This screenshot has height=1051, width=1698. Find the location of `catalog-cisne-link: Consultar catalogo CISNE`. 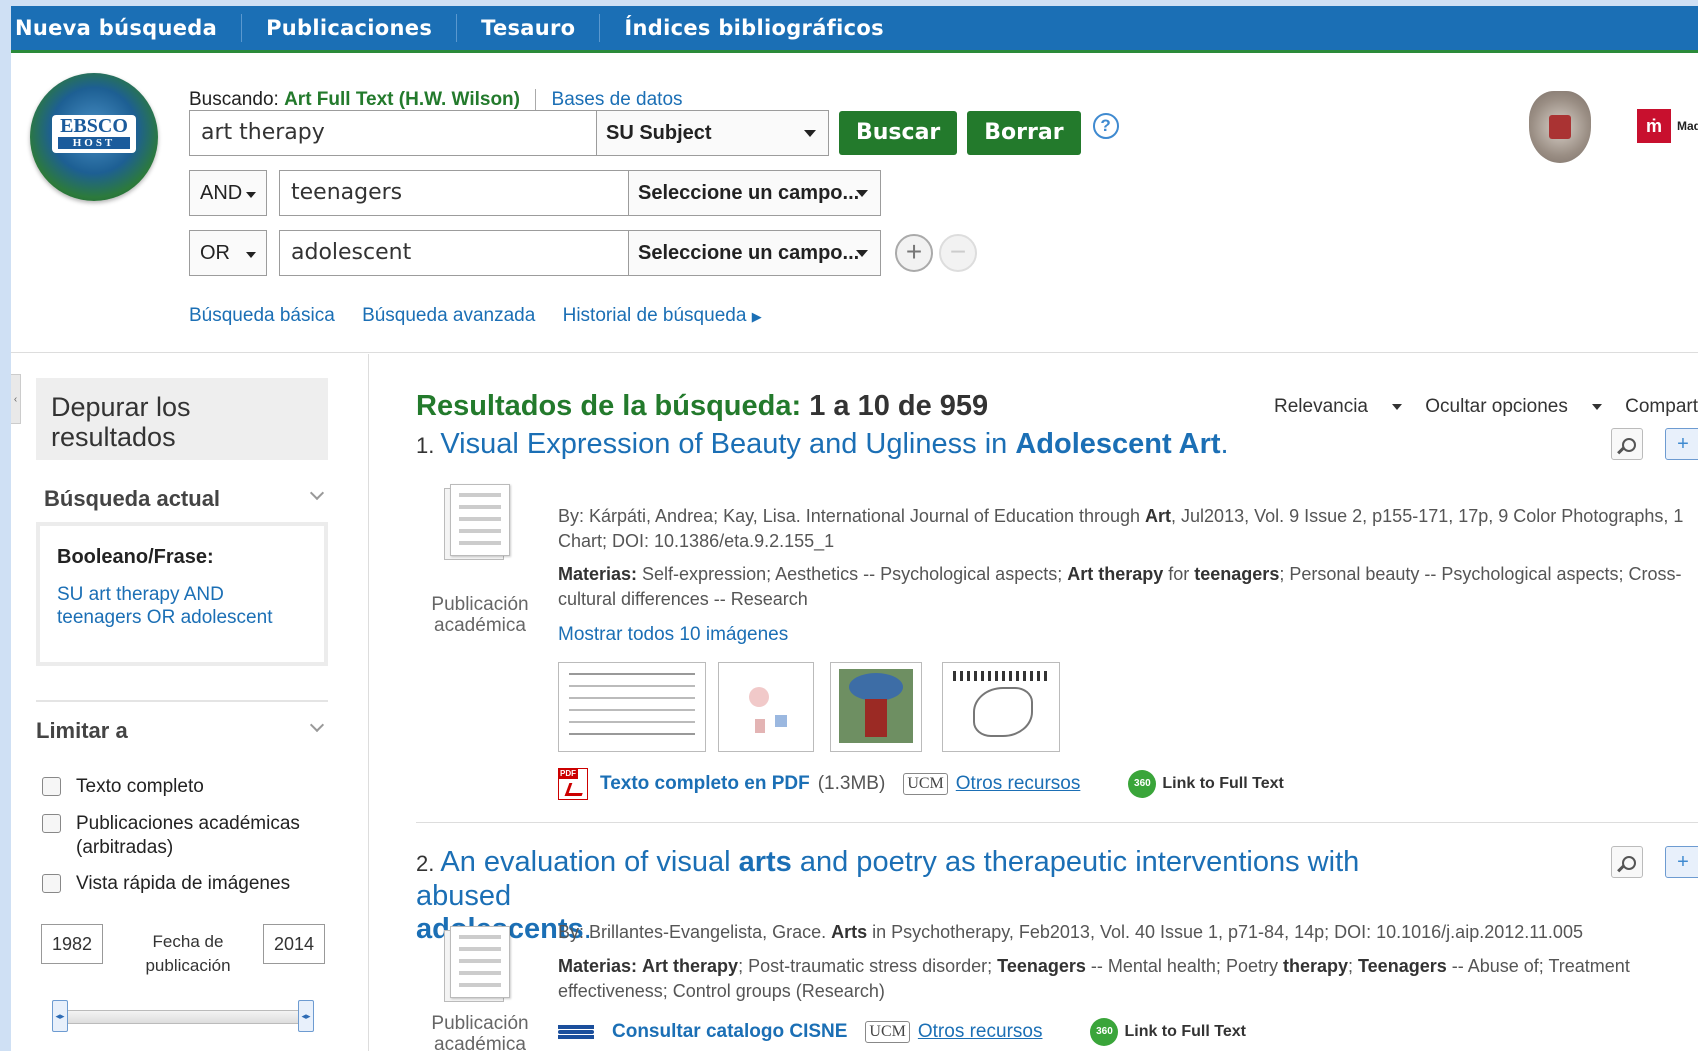

catalog-cisne-link: Consultar catalogo CISNE is located at coordinates (729, 1032).